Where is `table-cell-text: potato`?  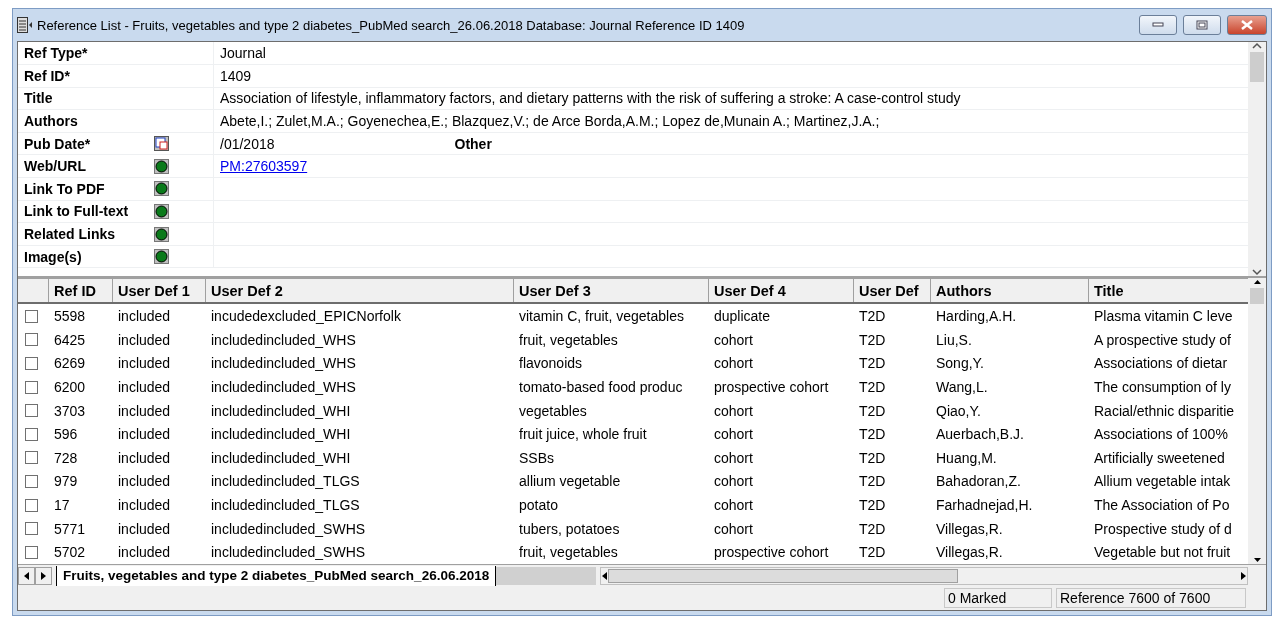 table-cell-text: potato is located at coordinates (538, 505).